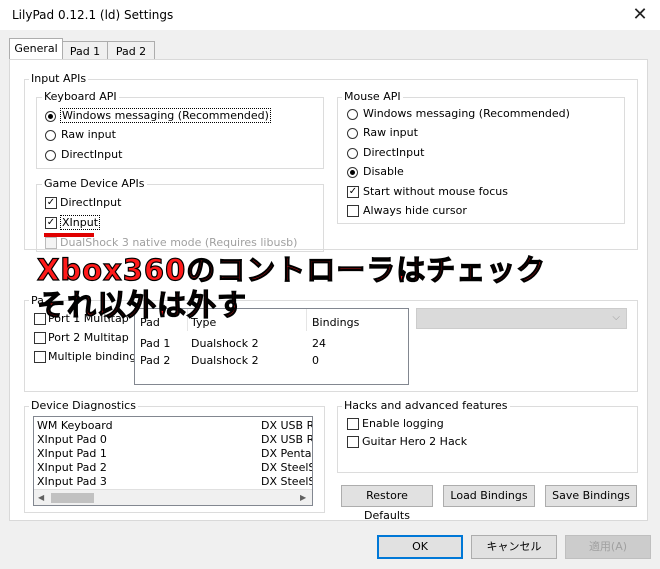 Image resolution: width=660 pixels, height=569 pixels. What do you see at coordinates (50, 155) in the screenshot?
I see `keyboard-radio-directinput` at bounding box center [50, 155].